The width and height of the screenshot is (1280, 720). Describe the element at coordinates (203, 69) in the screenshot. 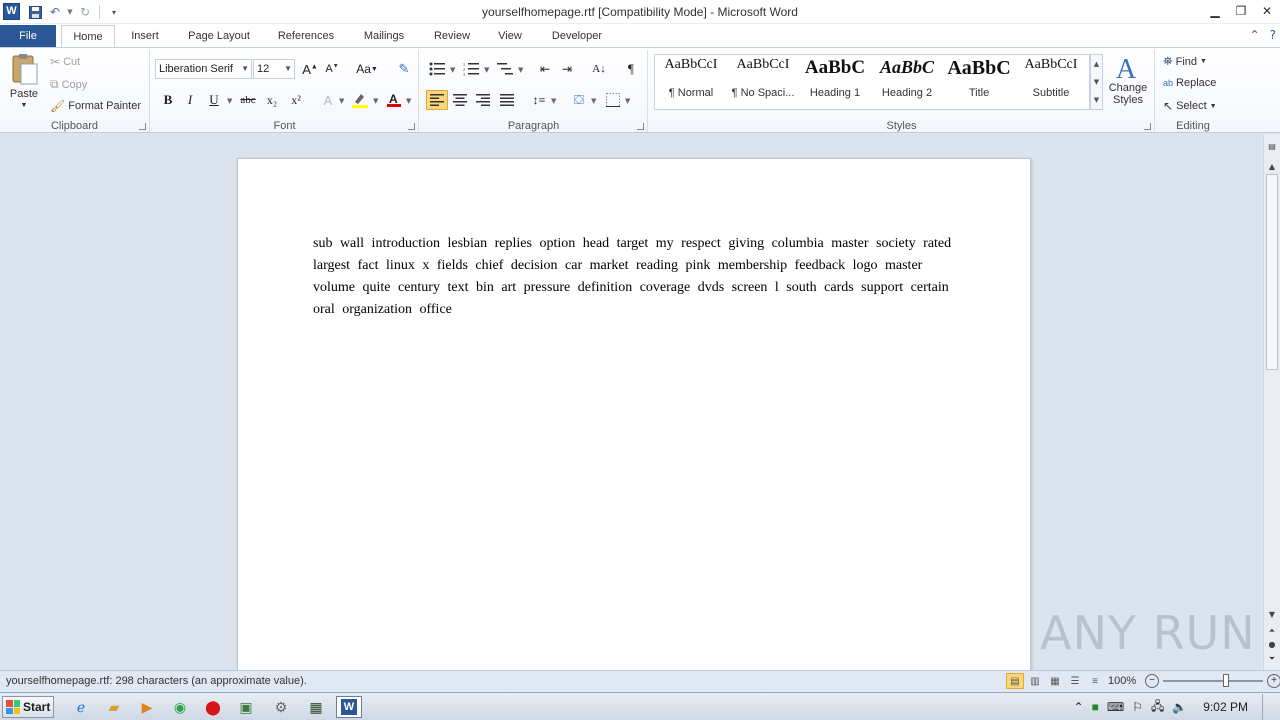

I see `font-family-combo: Liberation Serif ▼` at that location.